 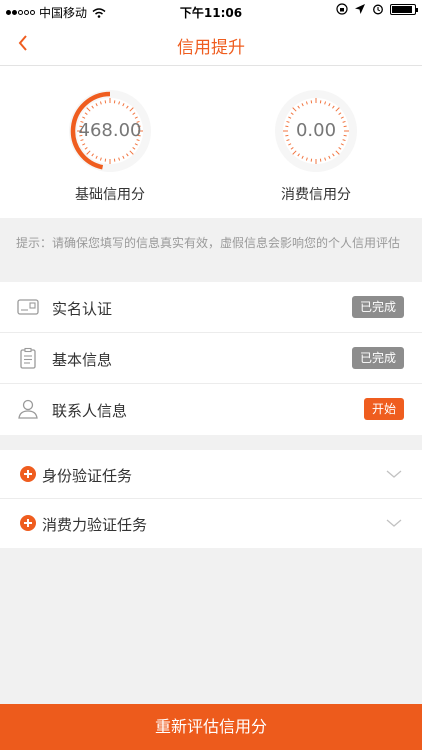 I want to click on list-item-contacts: 联系人信息 开始, so click(x=211, y=409).